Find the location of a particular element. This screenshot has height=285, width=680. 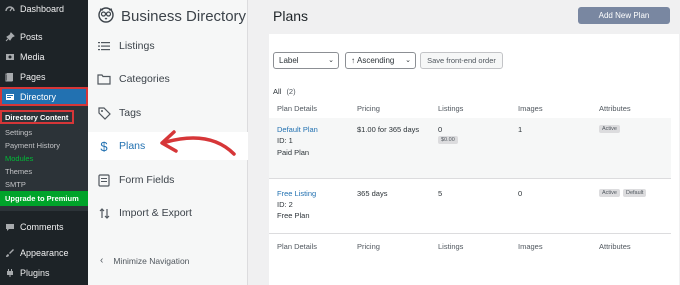

menu-dashboard: Dashboard is located at coordinates (44, 9).